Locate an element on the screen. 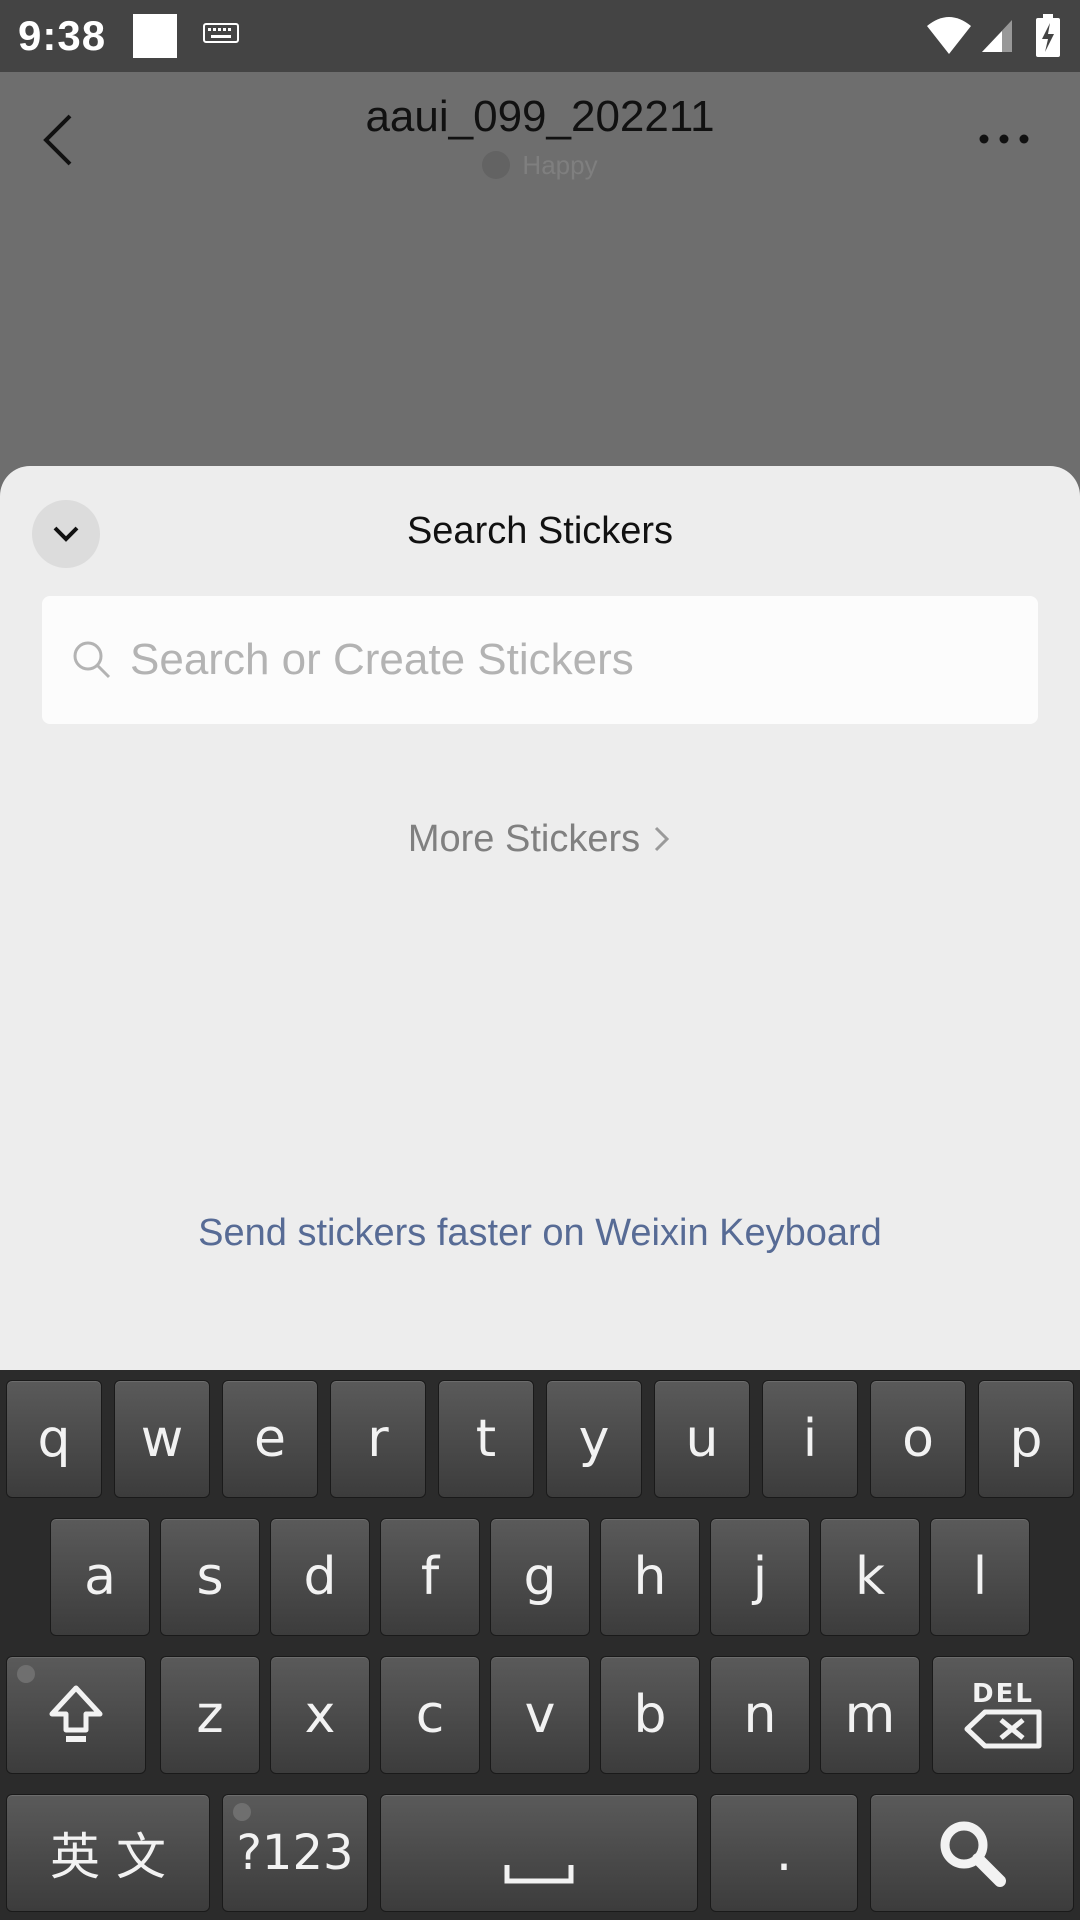 This screenshot has height=1920, width=1080. signal-icon is located at coordinates (997, 36).